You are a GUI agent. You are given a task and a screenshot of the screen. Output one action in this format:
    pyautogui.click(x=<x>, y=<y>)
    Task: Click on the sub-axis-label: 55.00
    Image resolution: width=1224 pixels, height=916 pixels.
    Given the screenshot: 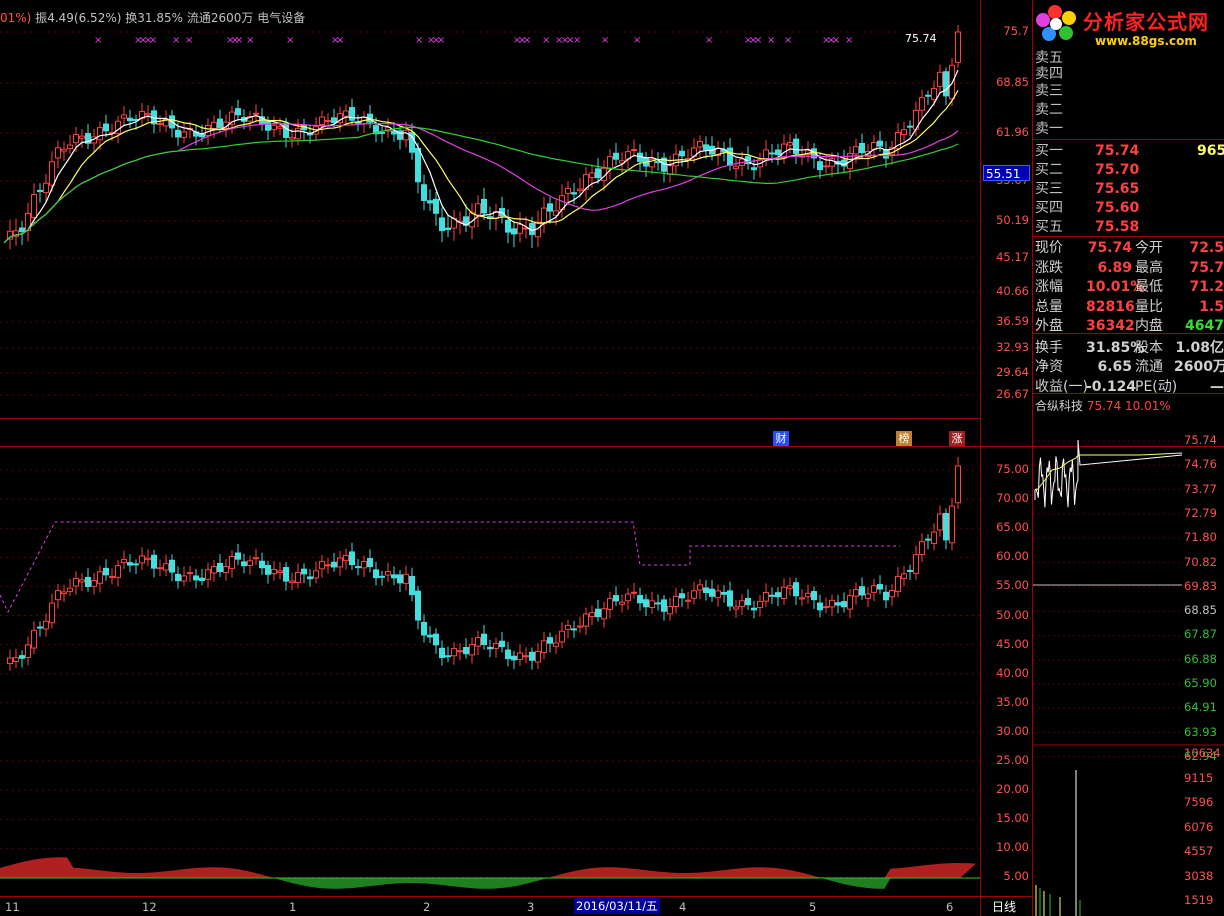 What is the action you would take?
    pyautogui.click(x=1012, y=585)
    